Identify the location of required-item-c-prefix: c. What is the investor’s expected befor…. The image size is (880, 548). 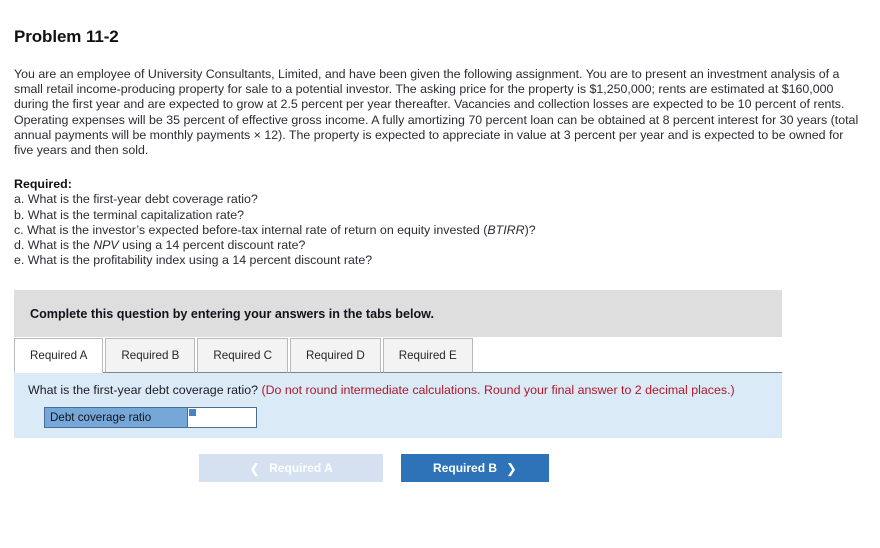
(251, 229).